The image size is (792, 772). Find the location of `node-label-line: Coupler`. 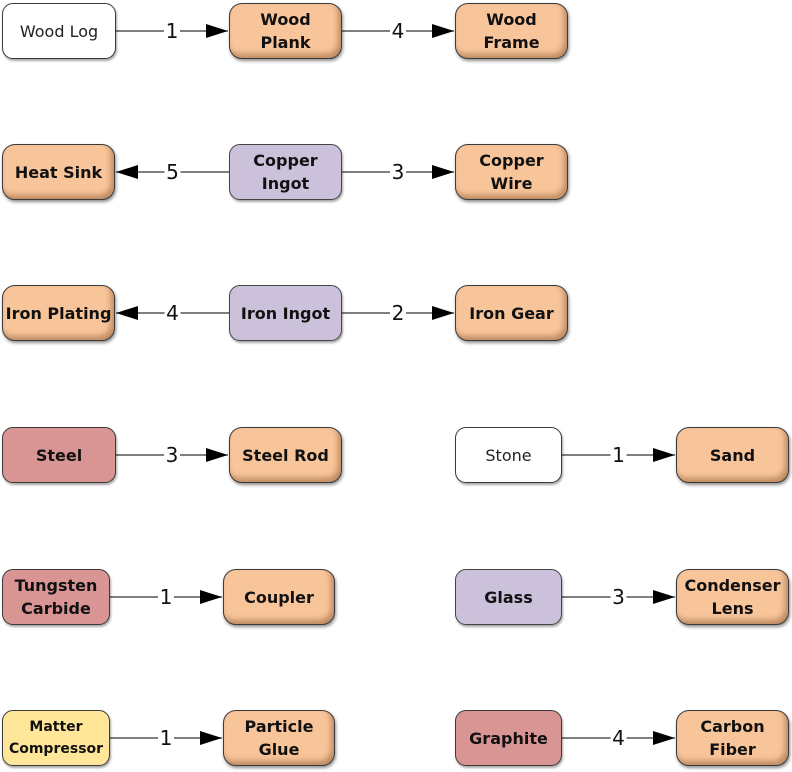

node-label-line: Coupler is located at coordinates (279, 597).